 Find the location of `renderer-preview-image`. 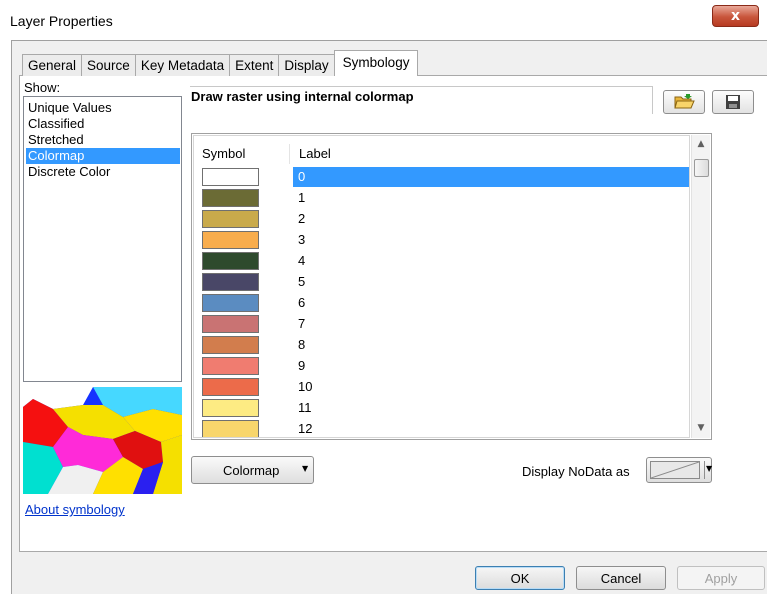

renderer-preview-image is located at coordinates (102, 440).